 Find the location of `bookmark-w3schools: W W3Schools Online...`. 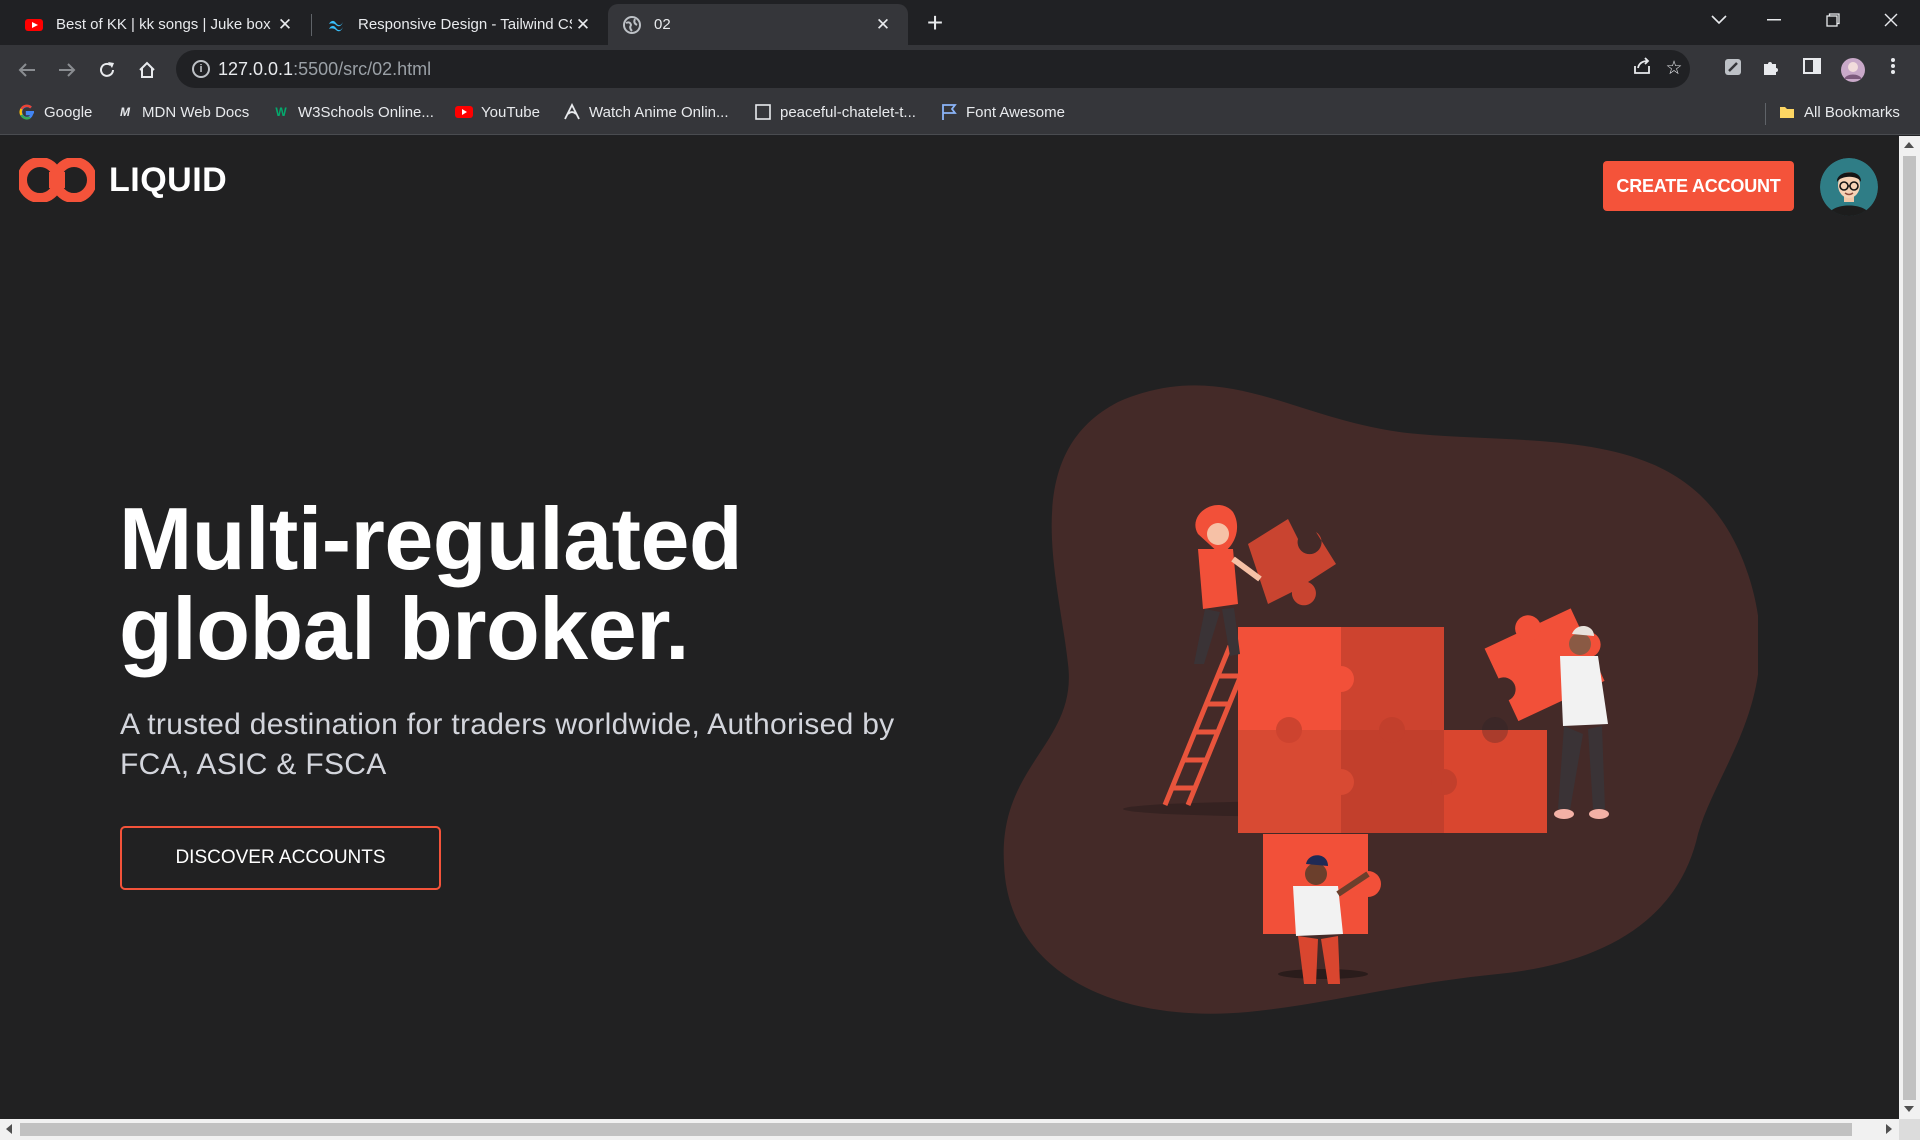

bookmark-w3schools: W W3Schools Online... is located at coordinates (353, 112).